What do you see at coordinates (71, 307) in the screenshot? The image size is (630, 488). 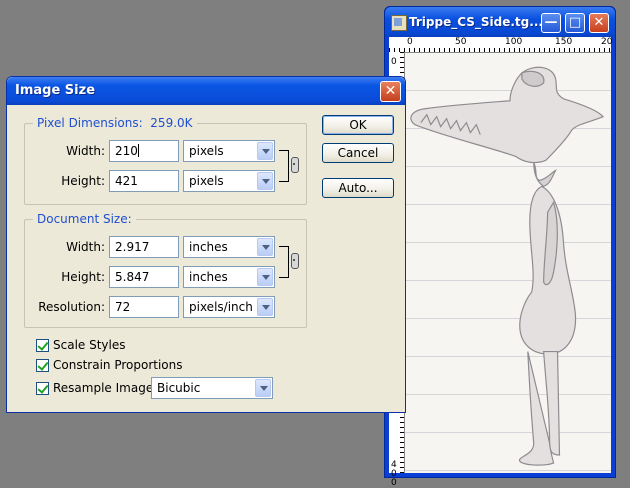 I see `resolution-label: Resolution:` at bounding box center [71, 307].